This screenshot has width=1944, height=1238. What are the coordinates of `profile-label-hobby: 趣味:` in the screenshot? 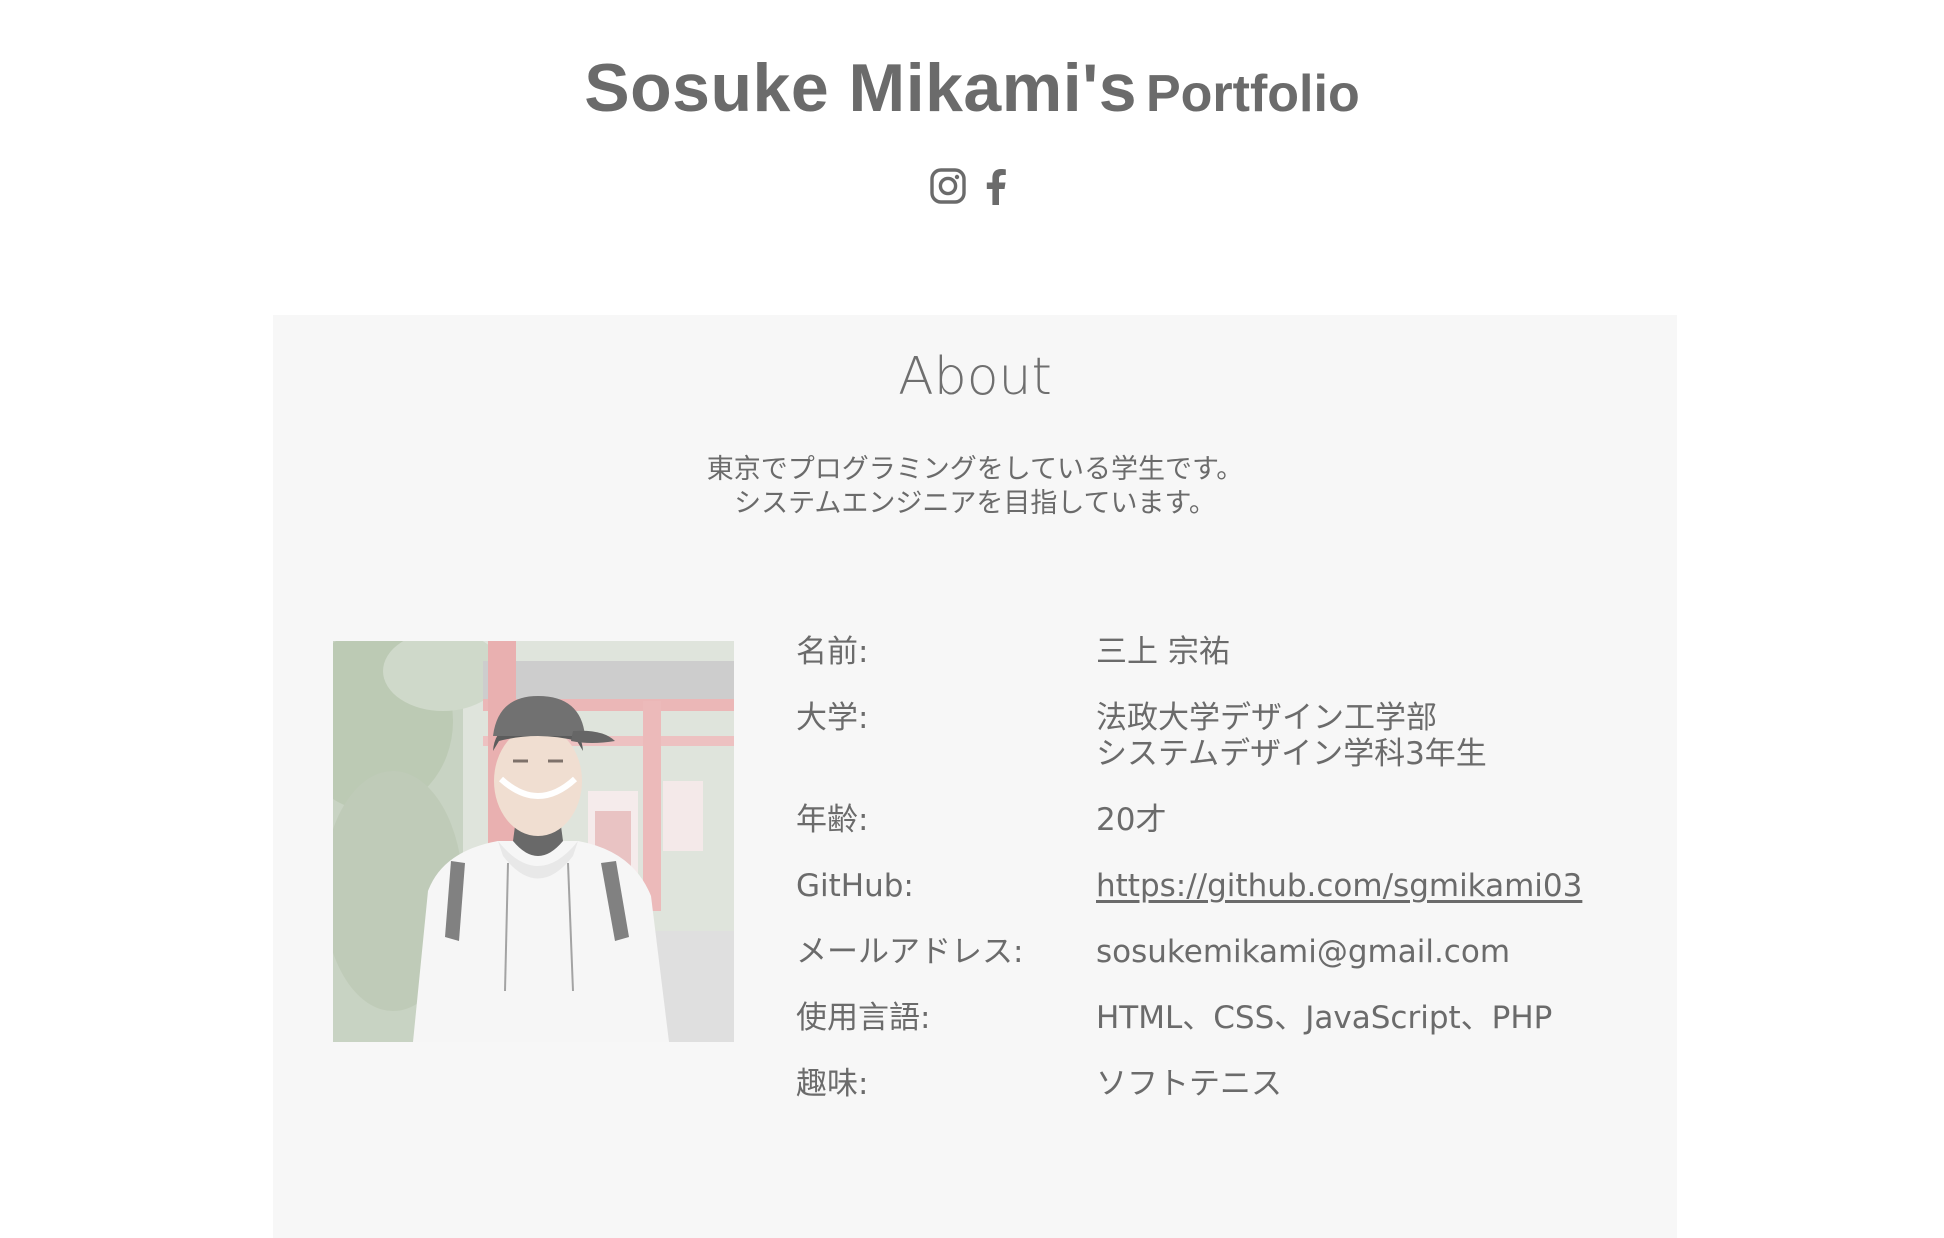 It's located at (832, 1084).